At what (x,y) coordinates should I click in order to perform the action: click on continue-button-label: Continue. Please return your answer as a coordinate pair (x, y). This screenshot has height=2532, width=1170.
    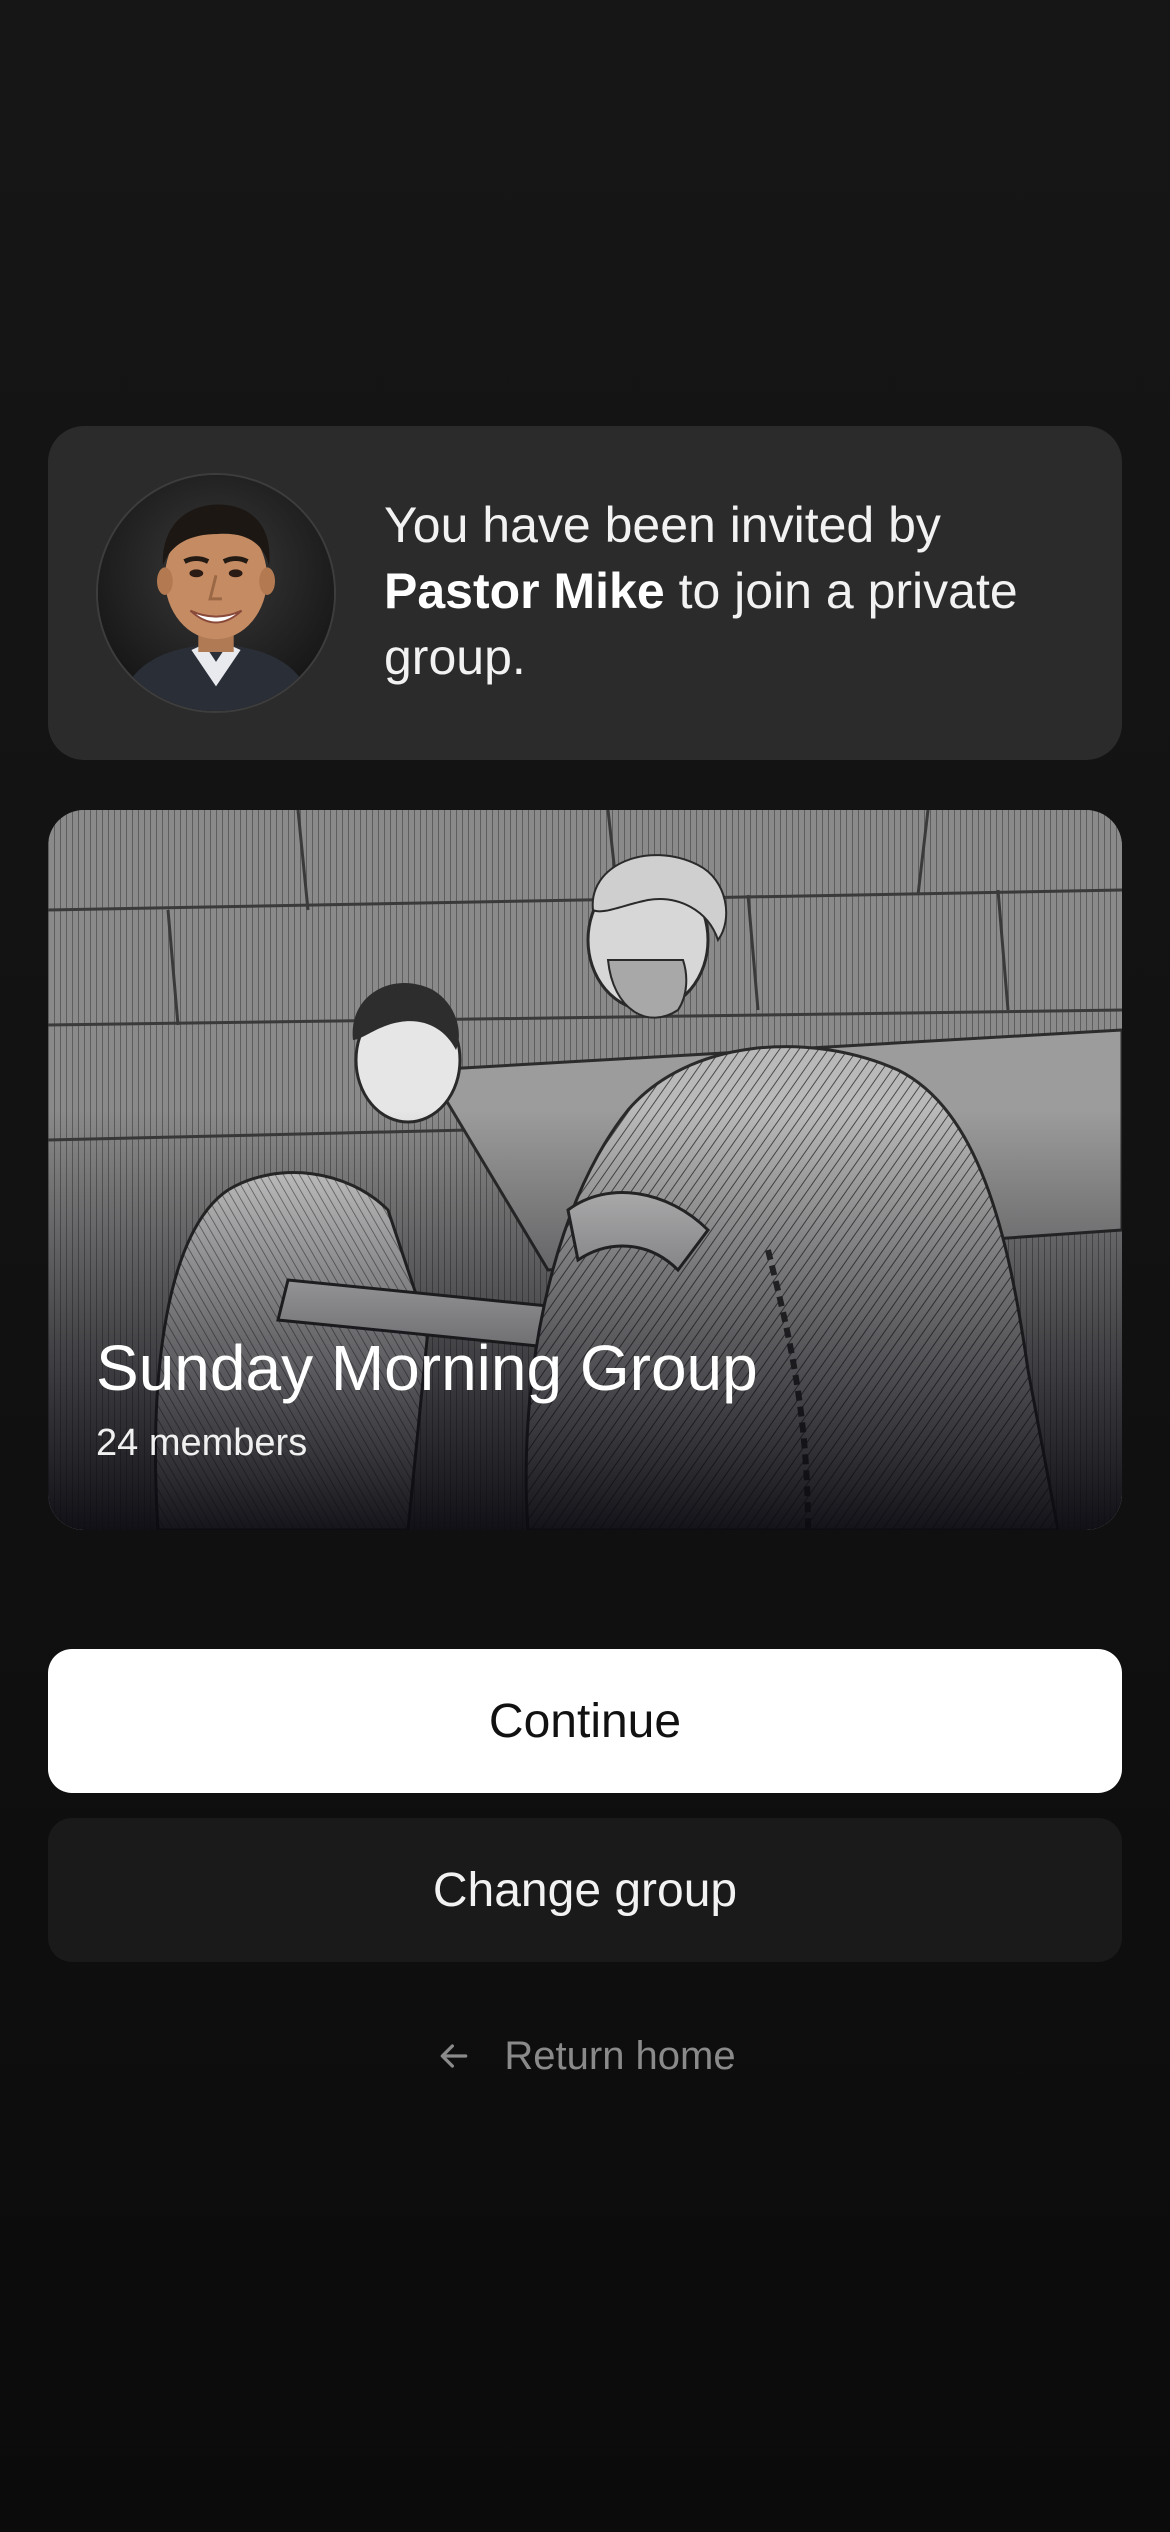
    Looking at the image, I should click on (585, 1721).